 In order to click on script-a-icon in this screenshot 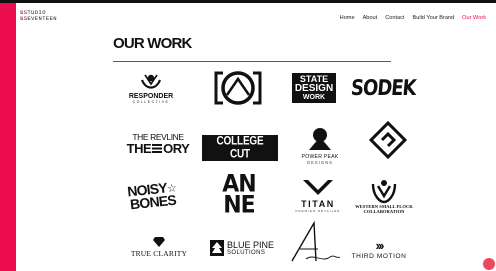, I will do `click(316, 241)`.